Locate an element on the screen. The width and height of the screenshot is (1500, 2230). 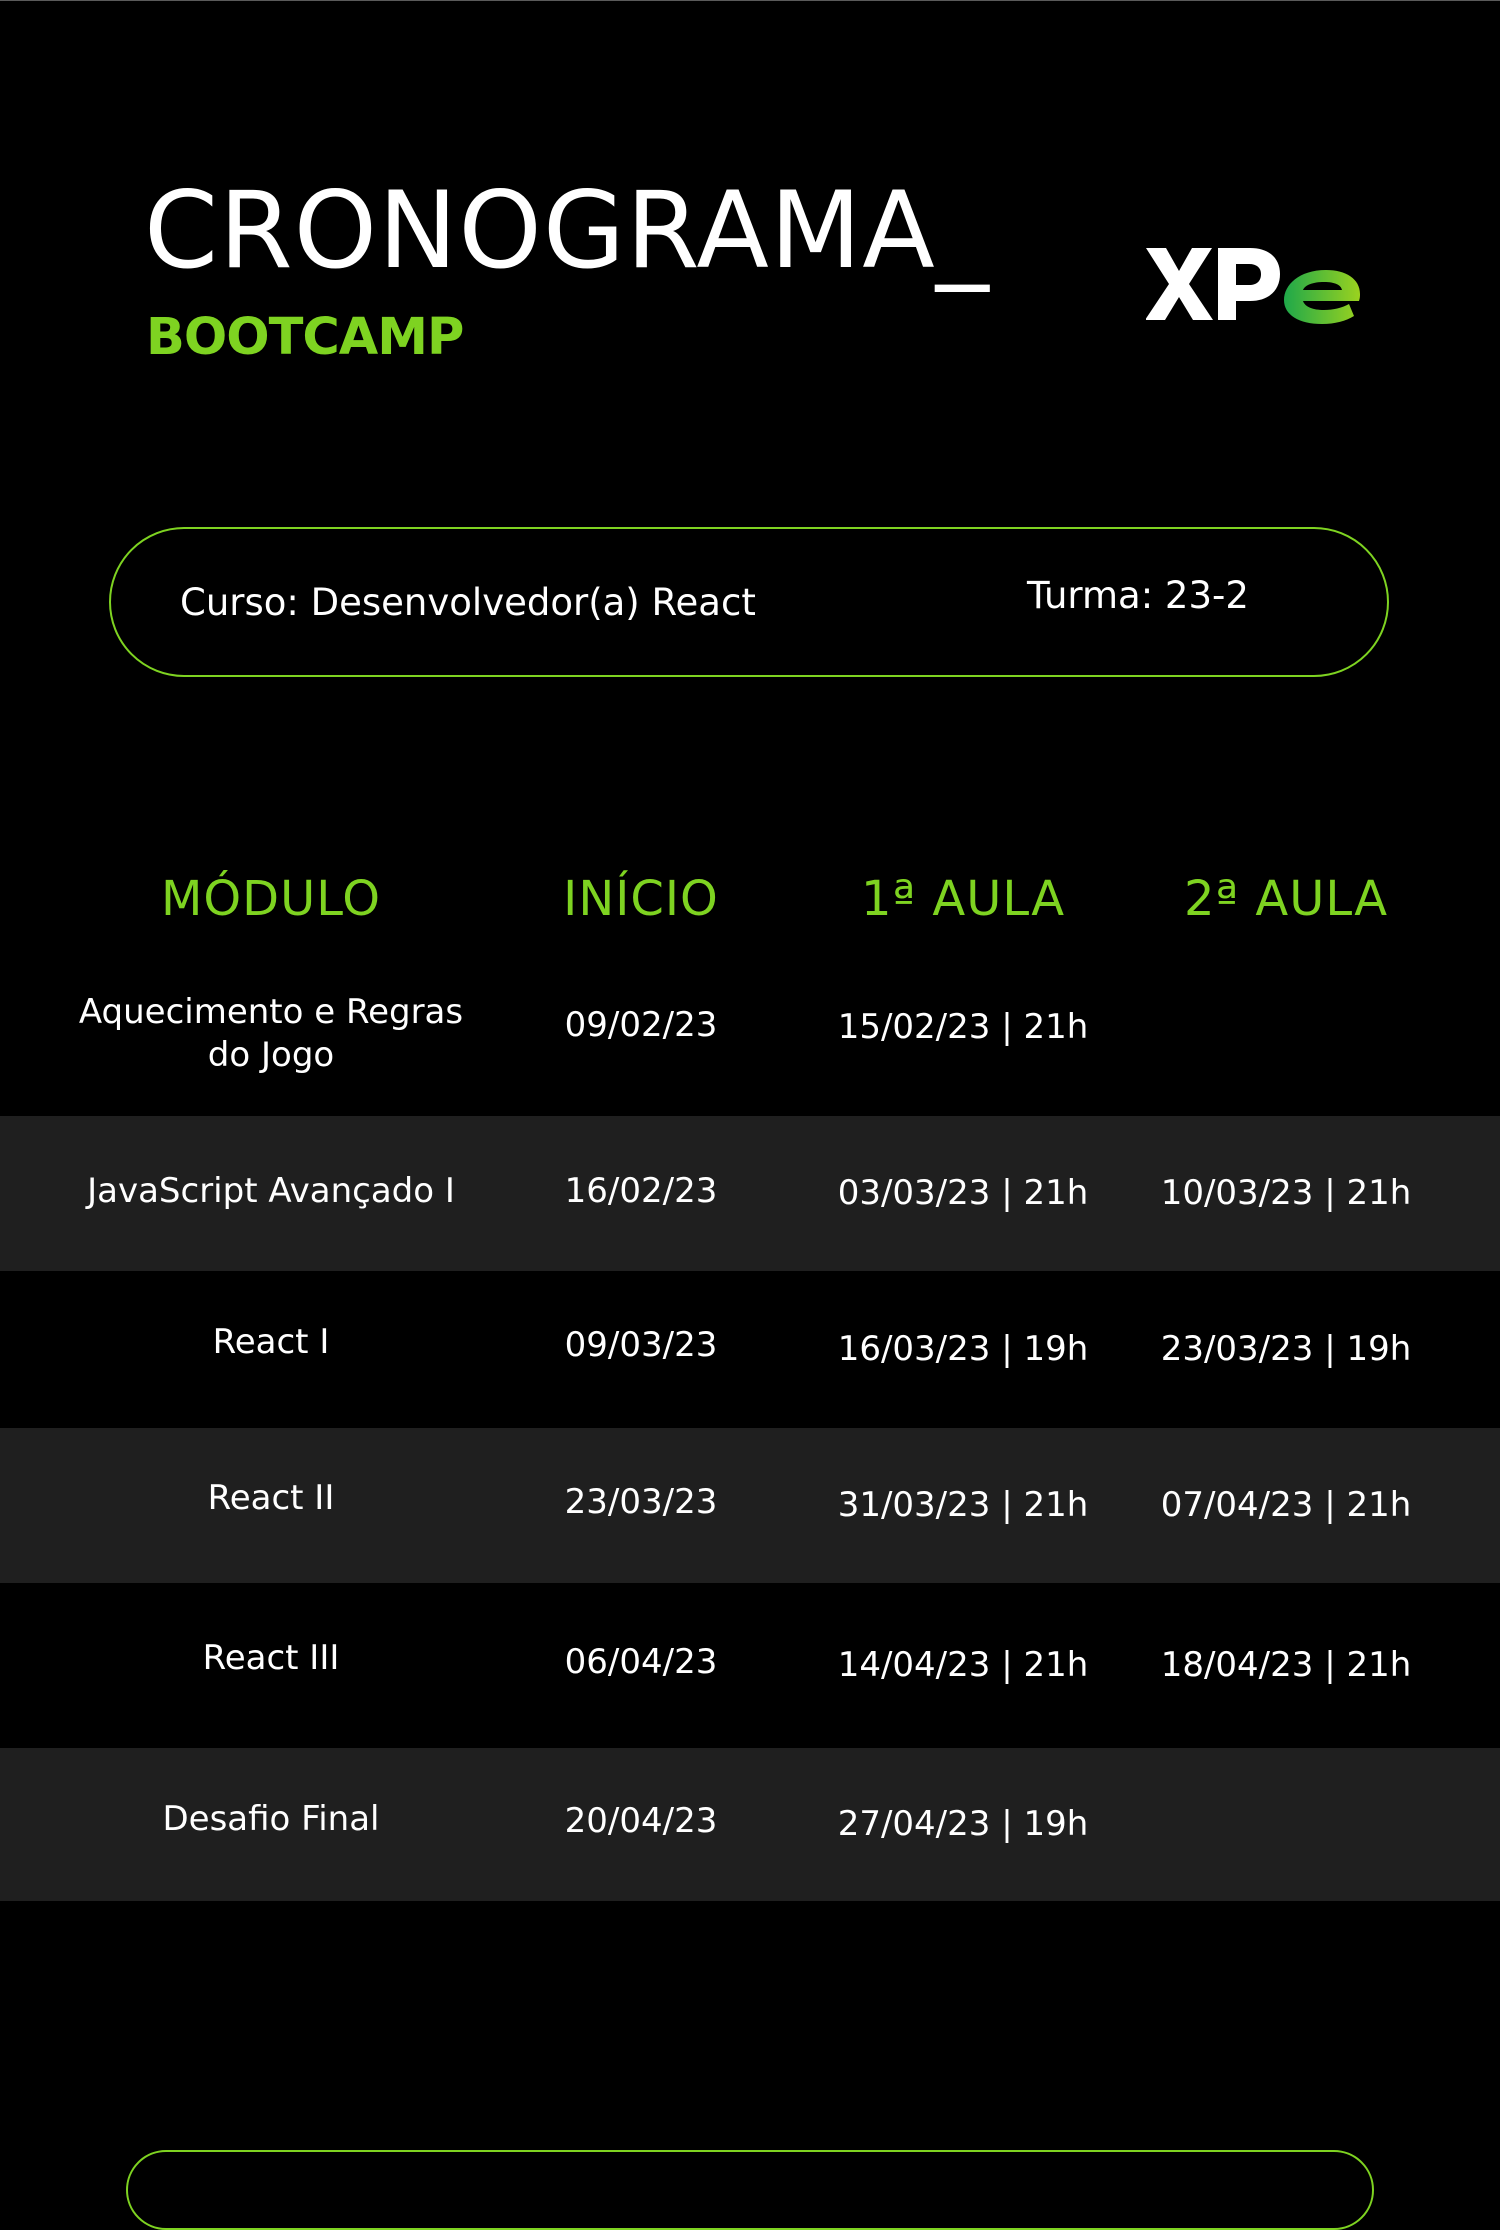
class2-cell: 18/04/23 | 21h is located at coordinates (1286, 1665).